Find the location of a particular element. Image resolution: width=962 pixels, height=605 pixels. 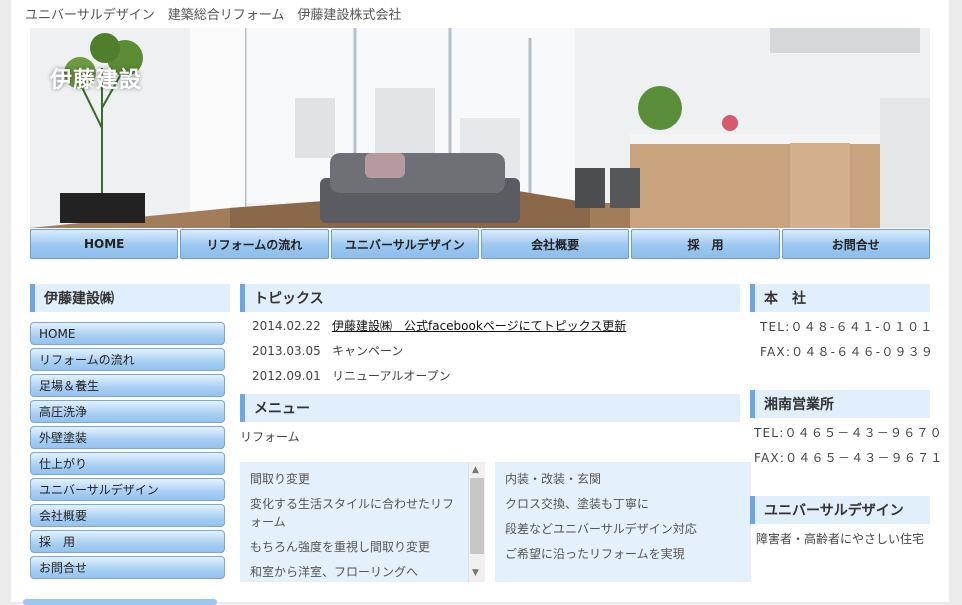

shonan-office-fax: FAX:０４６５－４３－９６７１ is located at coordinates (849, 458).